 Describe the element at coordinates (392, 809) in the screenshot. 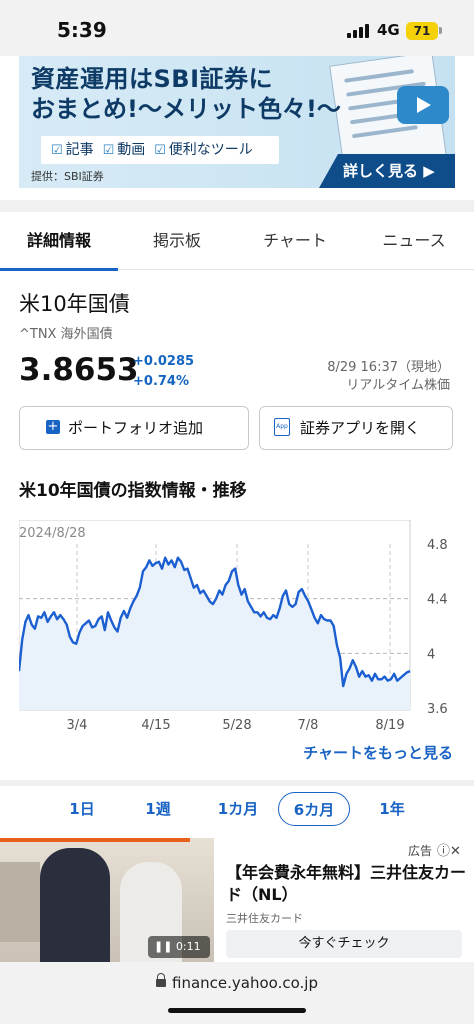

I see `period-1y: 1年` at that location.